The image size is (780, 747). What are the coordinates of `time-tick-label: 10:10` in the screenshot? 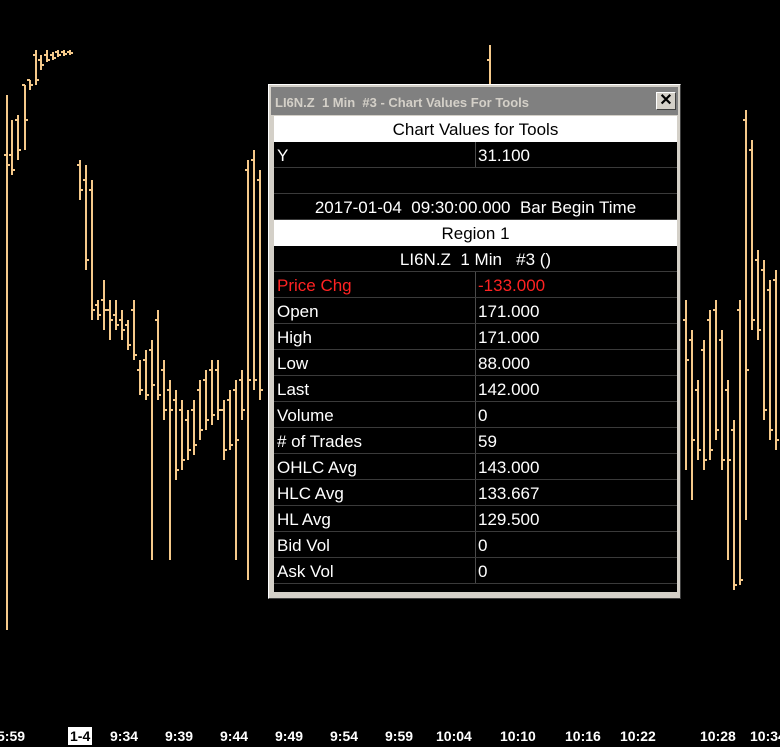 It's located at (518, 736).